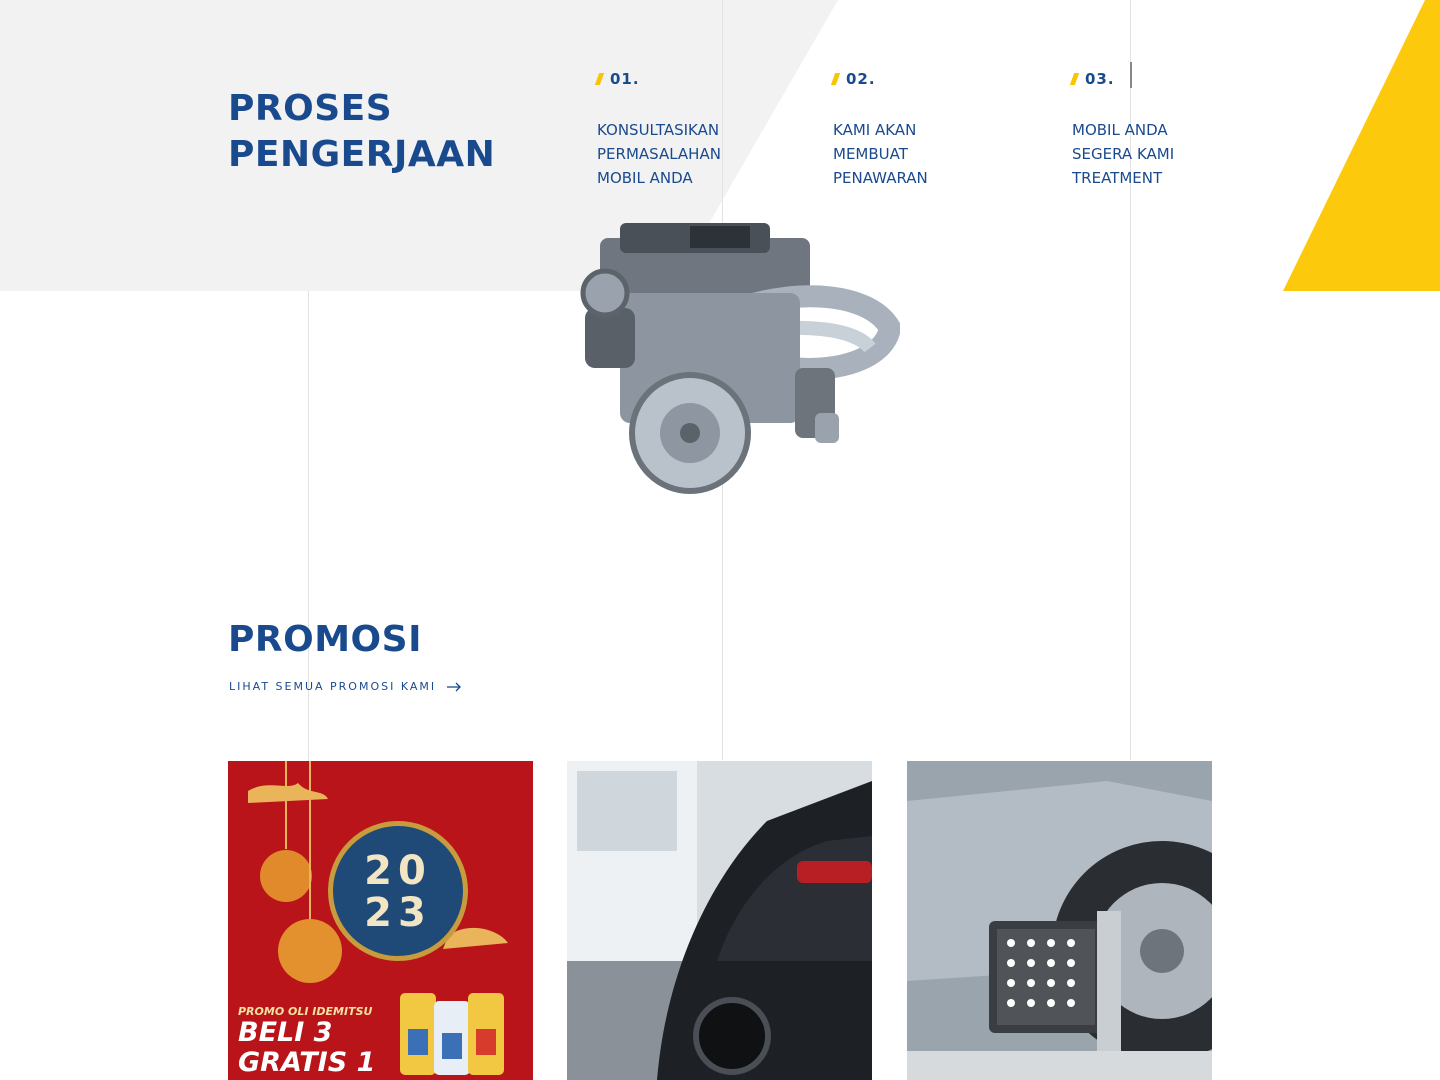 The image size is (1440, 1080). What do you see at coordinates (333, 686) in the screenshot?
I see `view-all-promos-label: LIHAT SEMUA PROMOSI KAMI` at bounding box center [333, 686].